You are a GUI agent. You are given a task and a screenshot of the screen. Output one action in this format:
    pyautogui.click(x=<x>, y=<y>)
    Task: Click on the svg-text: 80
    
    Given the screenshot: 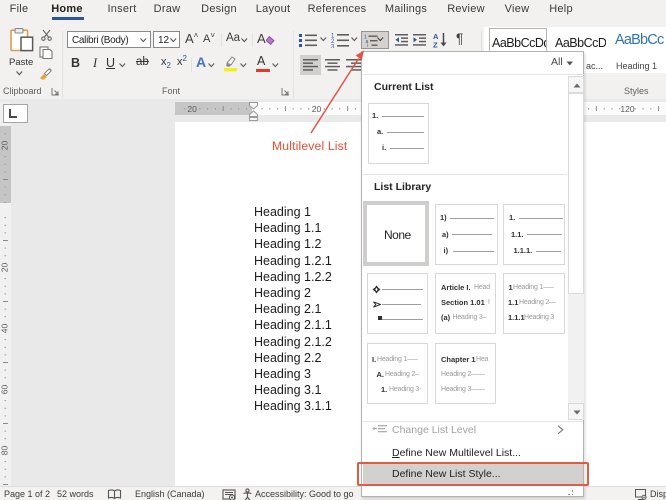 What is the action you would take?
    pyautogui.click(x=5, y=451)
    